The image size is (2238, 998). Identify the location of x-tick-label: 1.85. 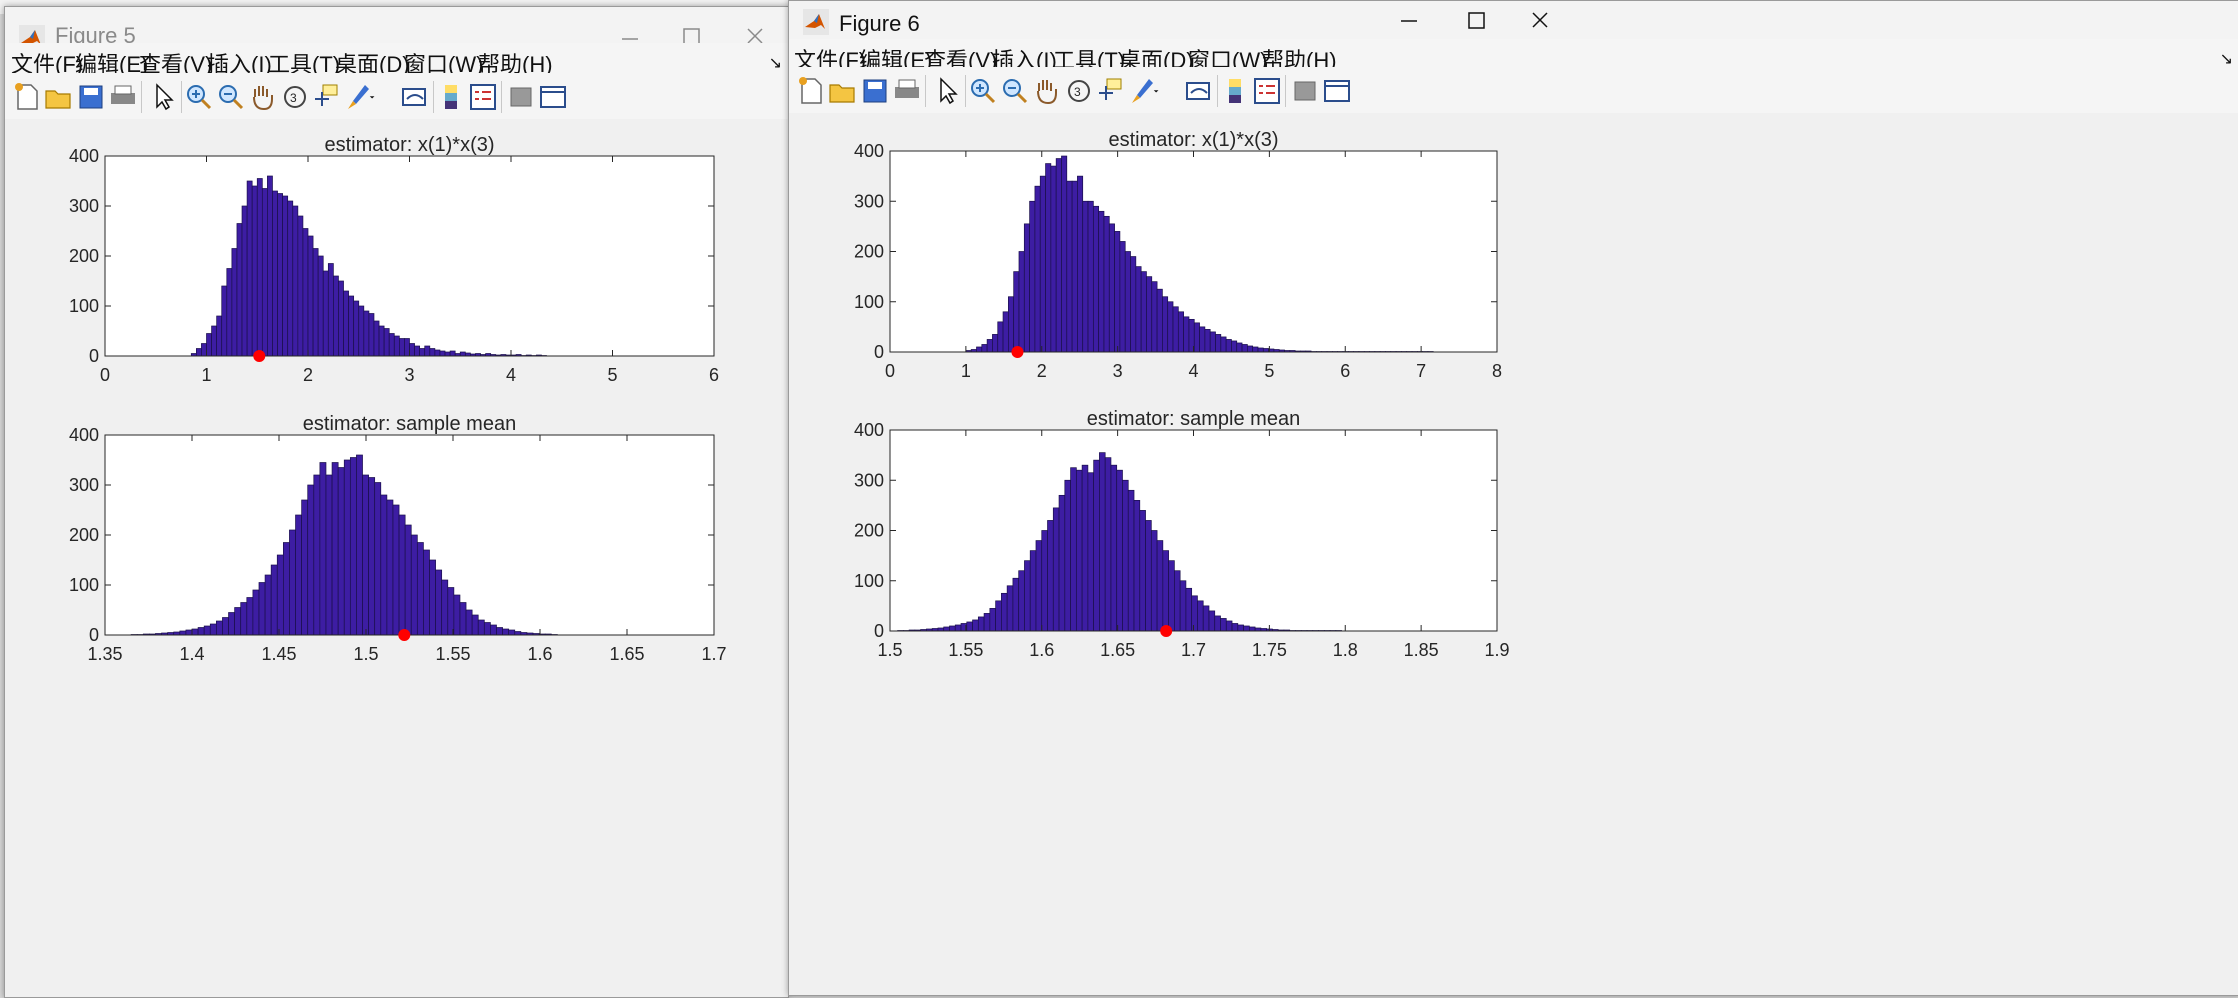
(1421, 650).